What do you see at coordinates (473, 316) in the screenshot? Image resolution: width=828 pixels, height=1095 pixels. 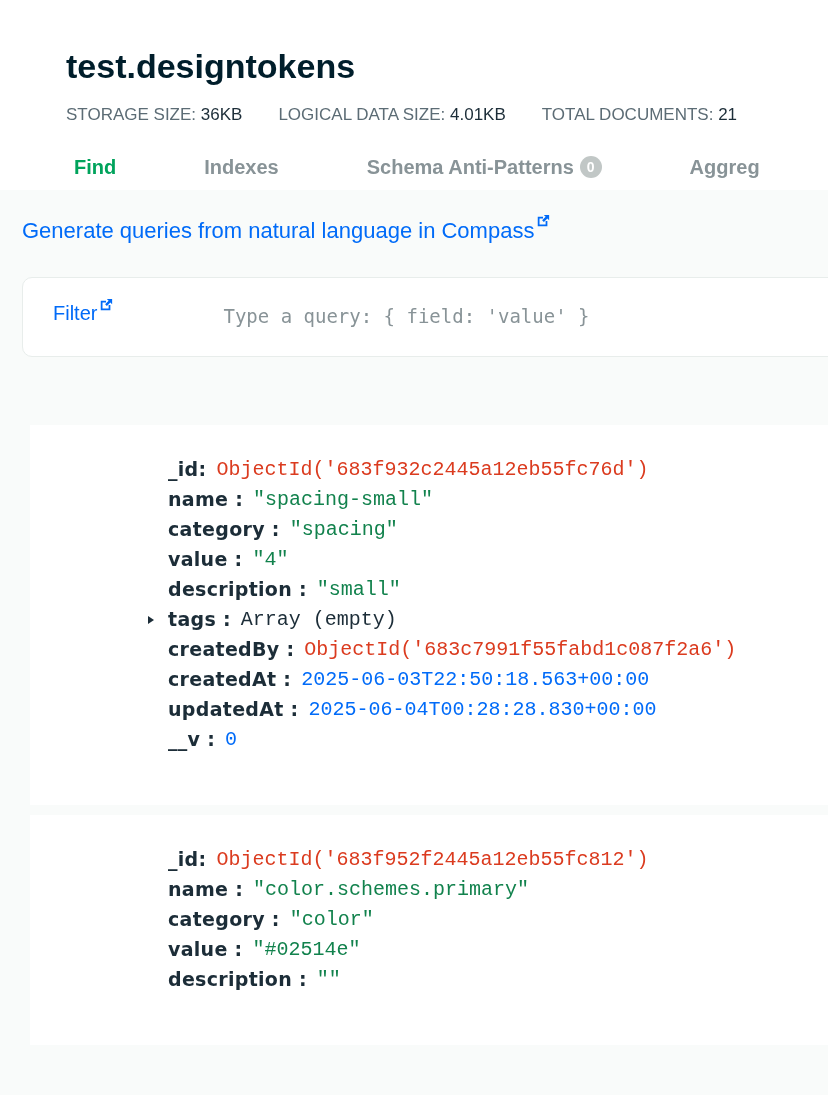 I see `query-input: Type a query: { field: 'value' }` at bounding box center [473, 316].